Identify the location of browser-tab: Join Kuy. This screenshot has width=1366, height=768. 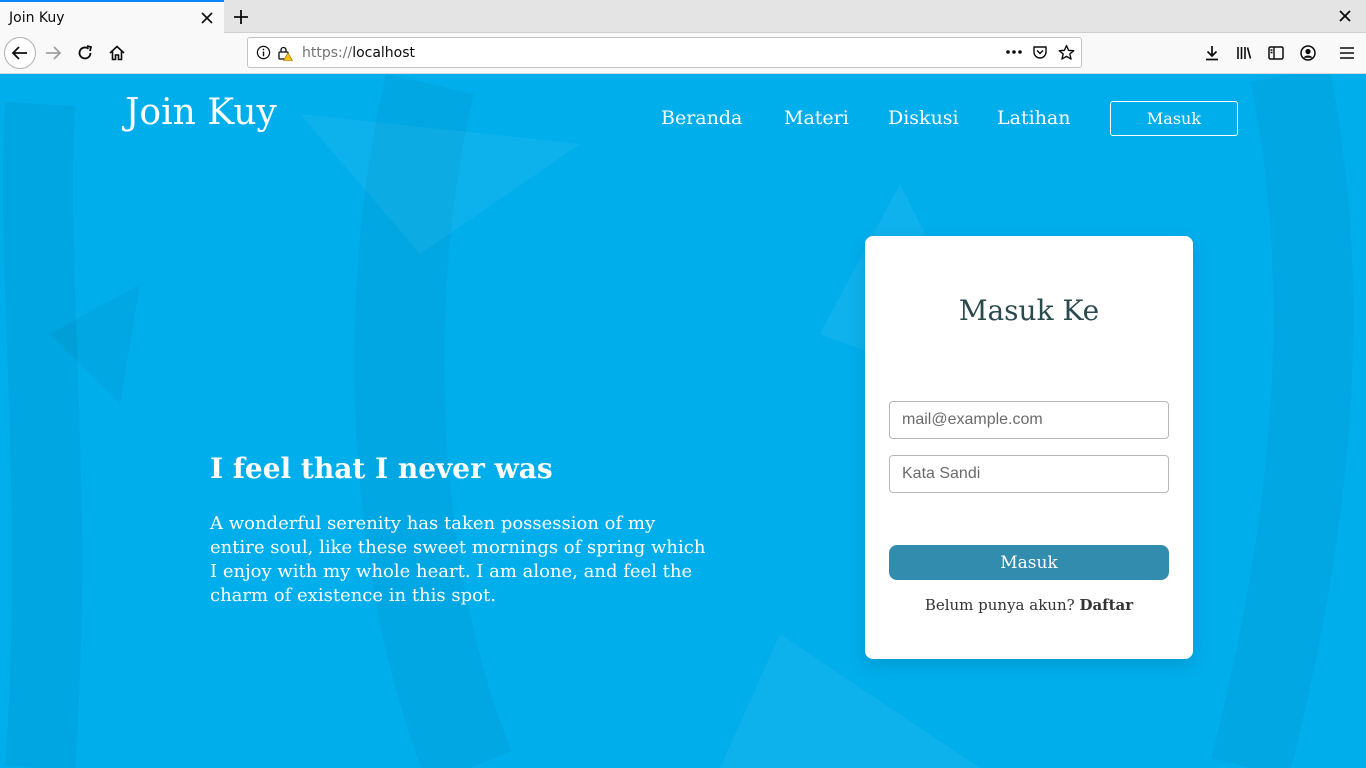
(112, 16).